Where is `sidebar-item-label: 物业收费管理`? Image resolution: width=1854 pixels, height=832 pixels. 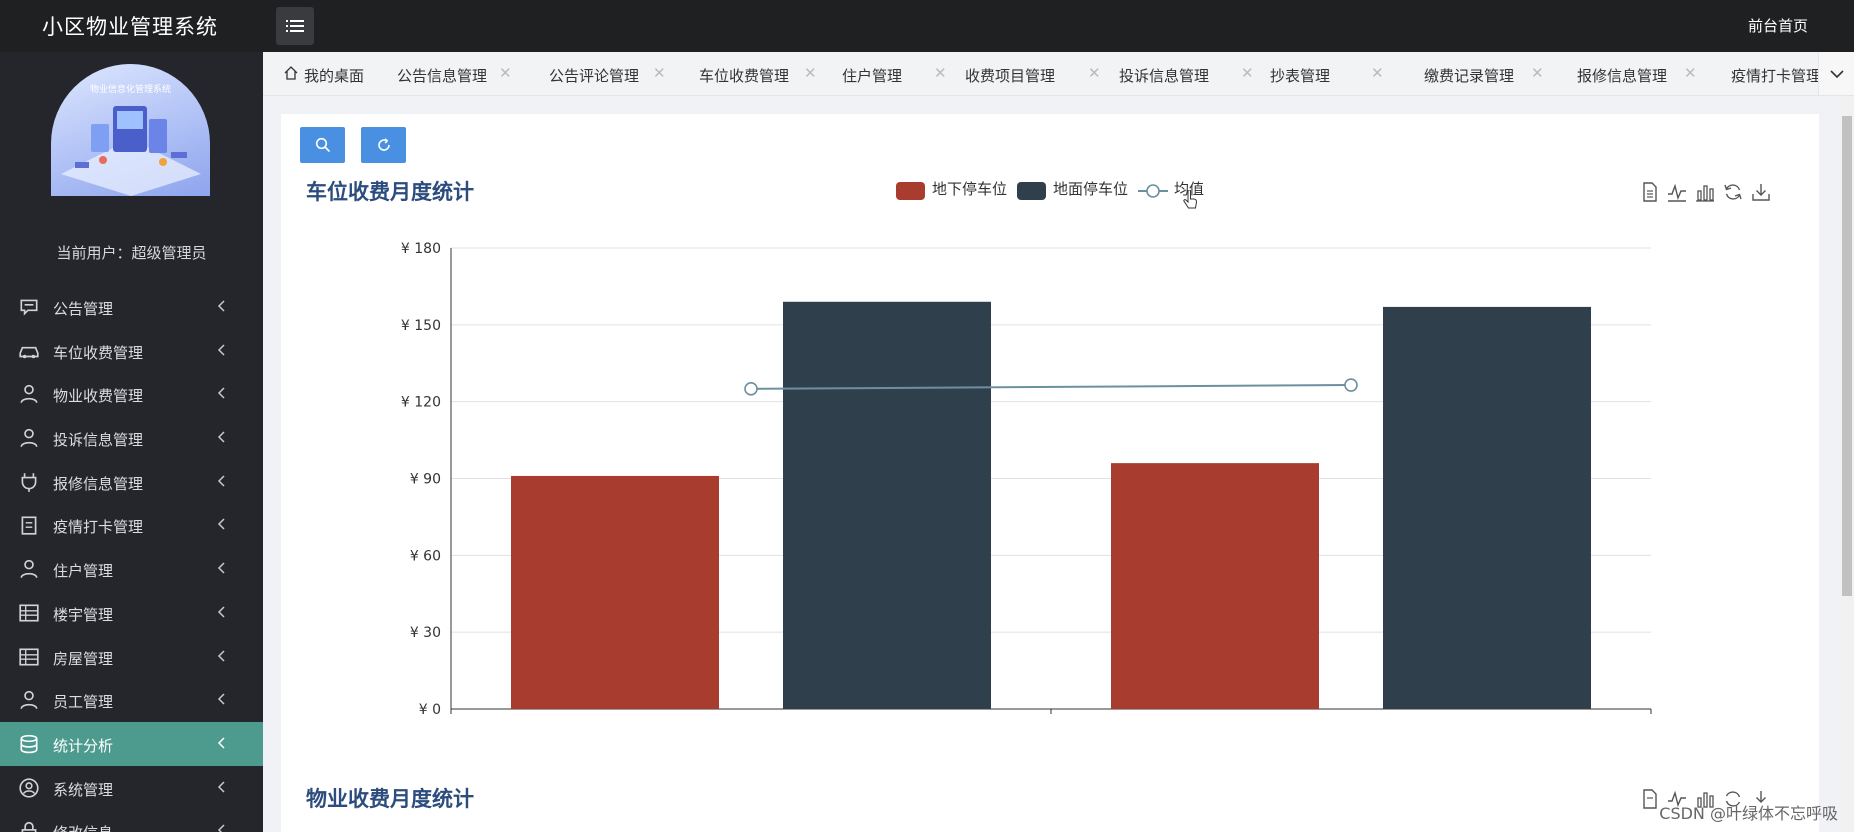 sidebar-item-label: 物业收费管理 is located at coordinates (98, 396).